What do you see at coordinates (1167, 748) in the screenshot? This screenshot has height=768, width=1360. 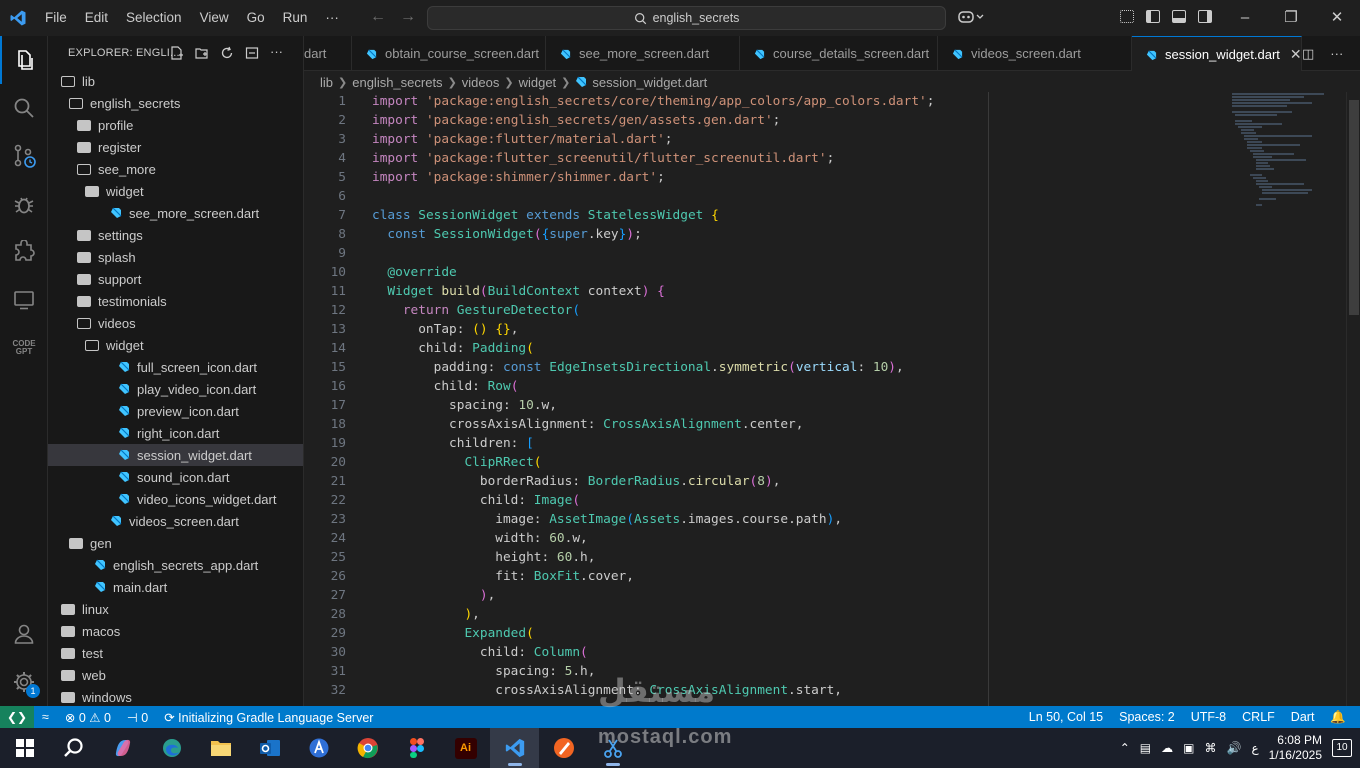 I see `tray-cloud-icon: ☁` at bounding box center [1167, 748].